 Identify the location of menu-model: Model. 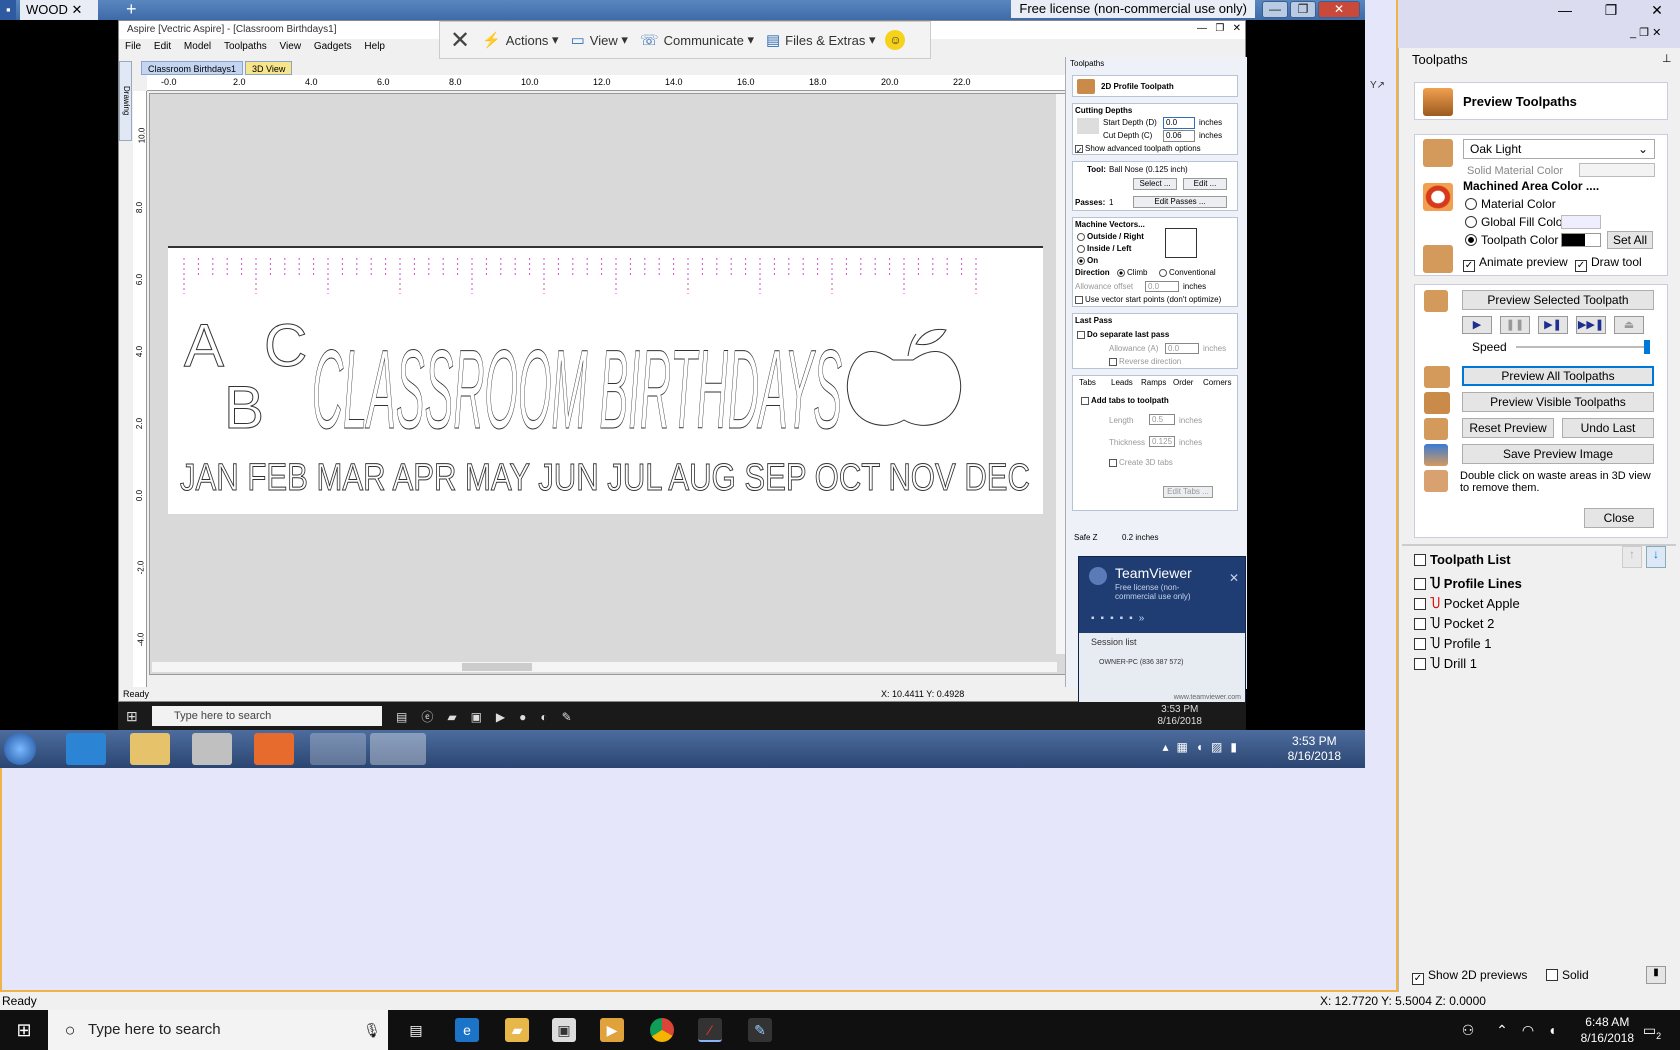
(197, 46).